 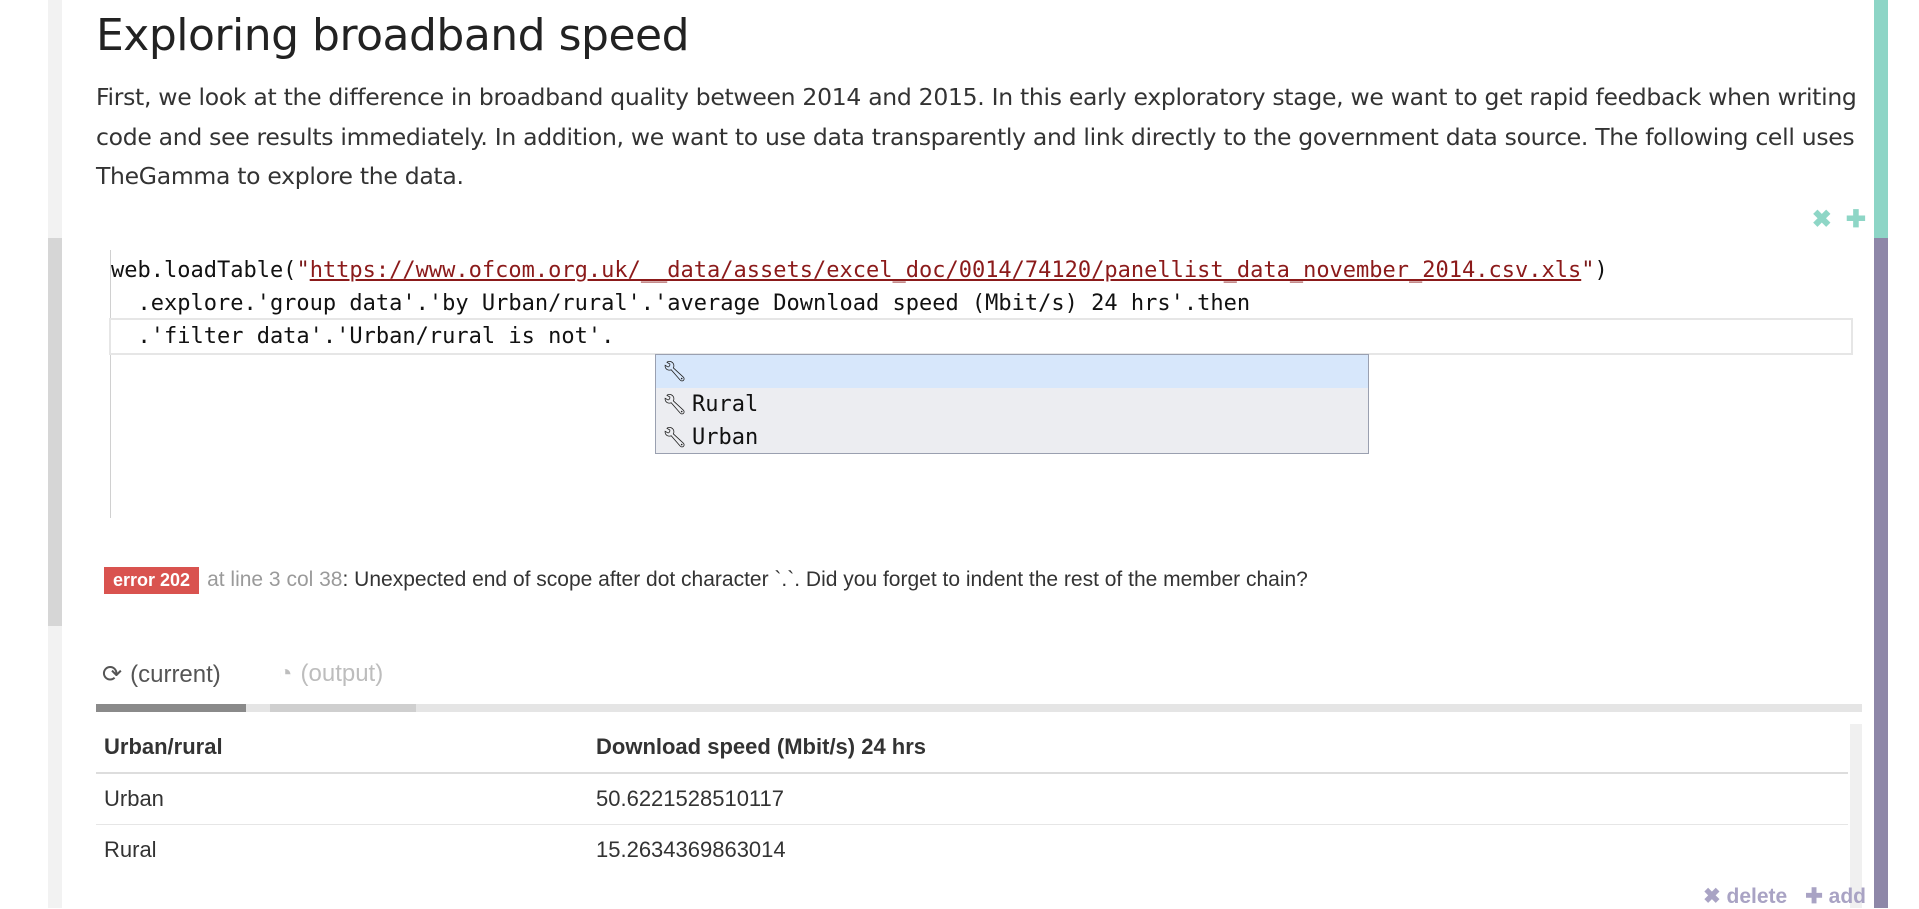 What do you see at coordinates (1218, 749) in the screenshot?
I see `column-header: Download speed (Mbit/s) 24 hrs` at bounding box center [1218, 749].